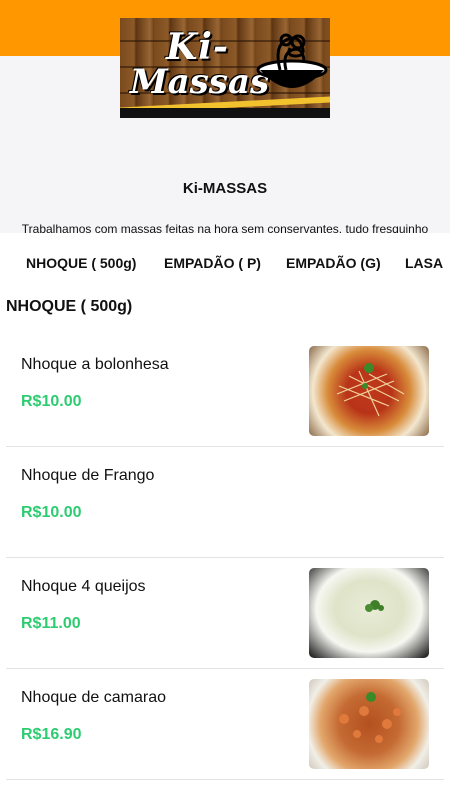  Describe the element at coordinates (88, 475) in the screenshot. I see `product-name: Nhoque de Frango` at that location.